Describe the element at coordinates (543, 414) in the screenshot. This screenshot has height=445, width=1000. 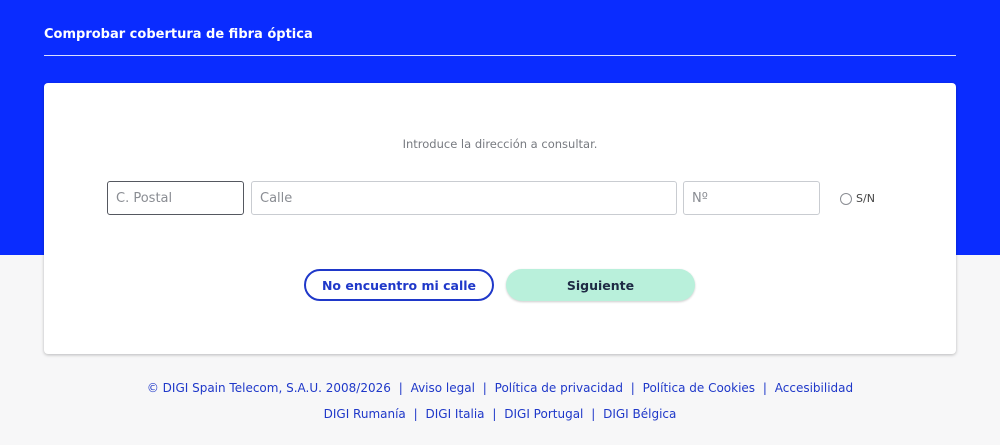
I see `digi-portugal-link: DIGI Portugal` at that location.